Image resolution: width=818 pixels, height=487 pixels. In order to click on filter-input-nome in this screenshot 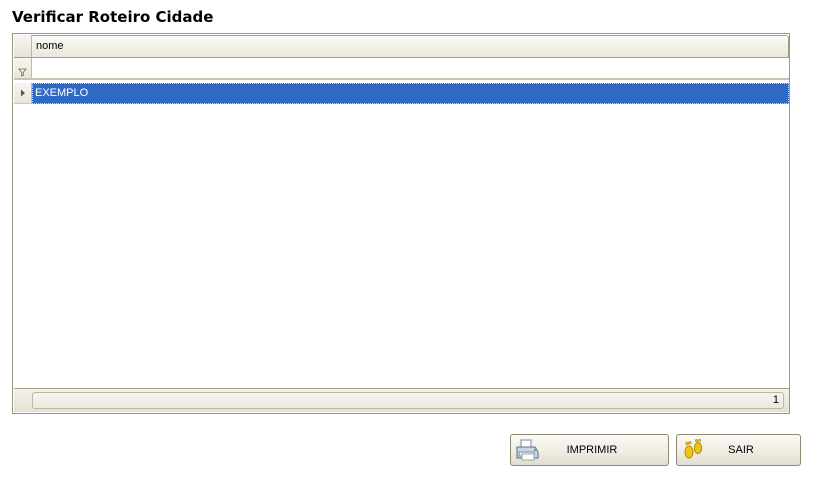, I will do `click(410, 68)`.